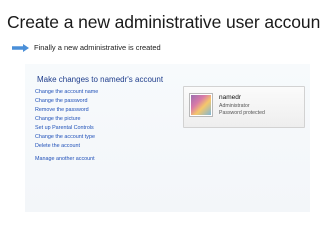 This screenshot has height=240, width=320. What do you see at coordinates (163, 22) in the screenshot?
I see `slide-title: Create a new administrative user account` at bounding box center [163, 22].